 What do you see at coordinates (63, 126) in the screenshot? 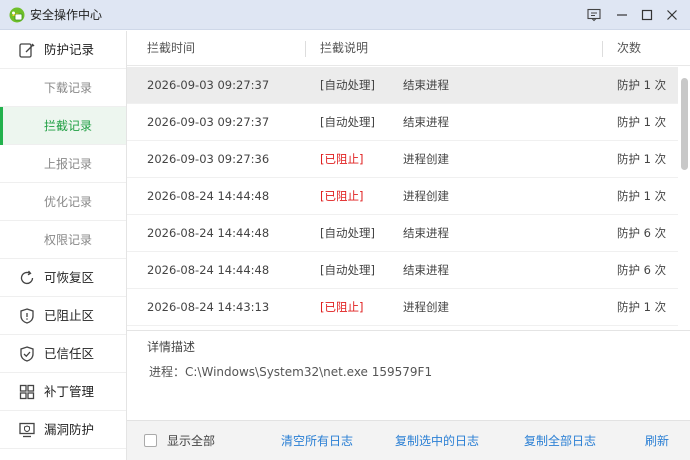
I see `sidebar-sub-intercept-records: 拦截记录` at bounding box center [63, 126].